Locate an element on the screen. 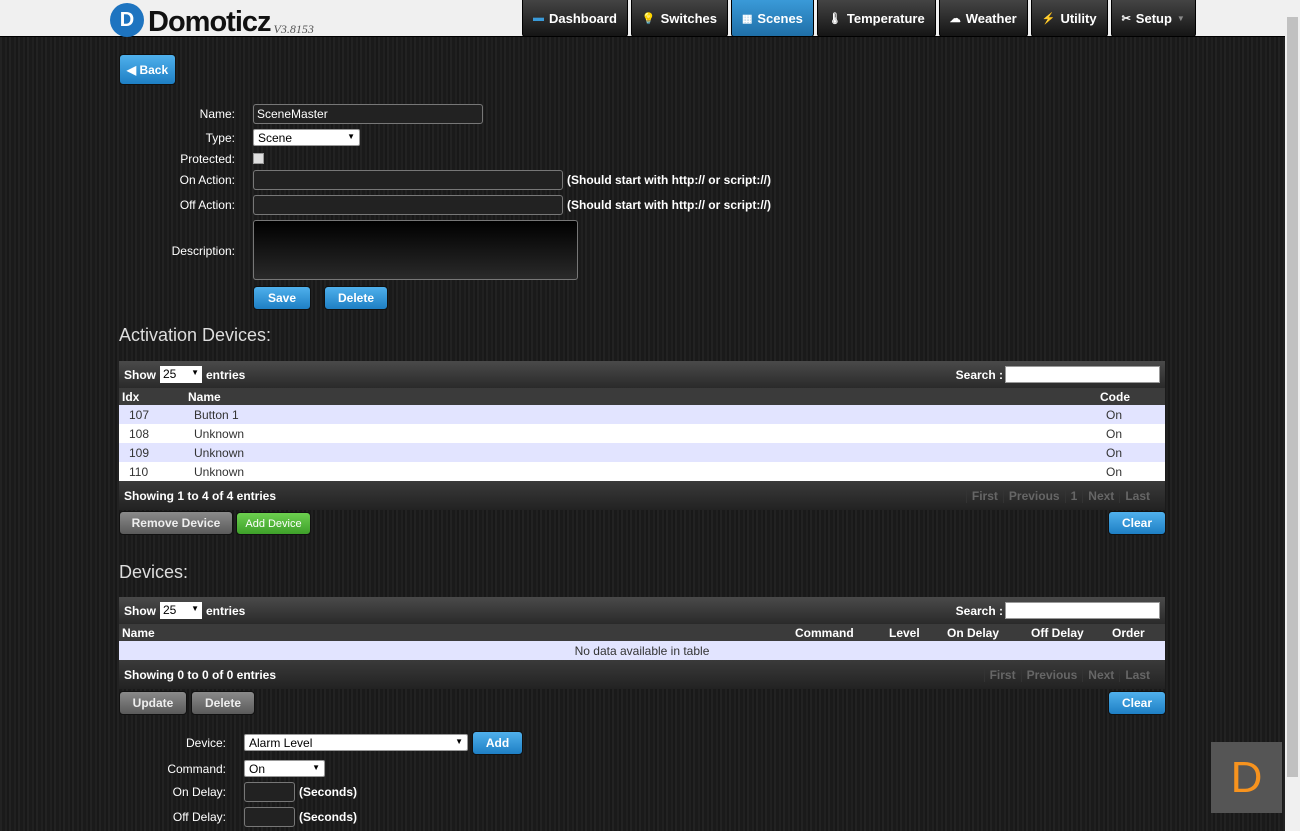 This screenshot has height=831, width=1300. name-input: SceneMaster is located at coordinates (368, 114).